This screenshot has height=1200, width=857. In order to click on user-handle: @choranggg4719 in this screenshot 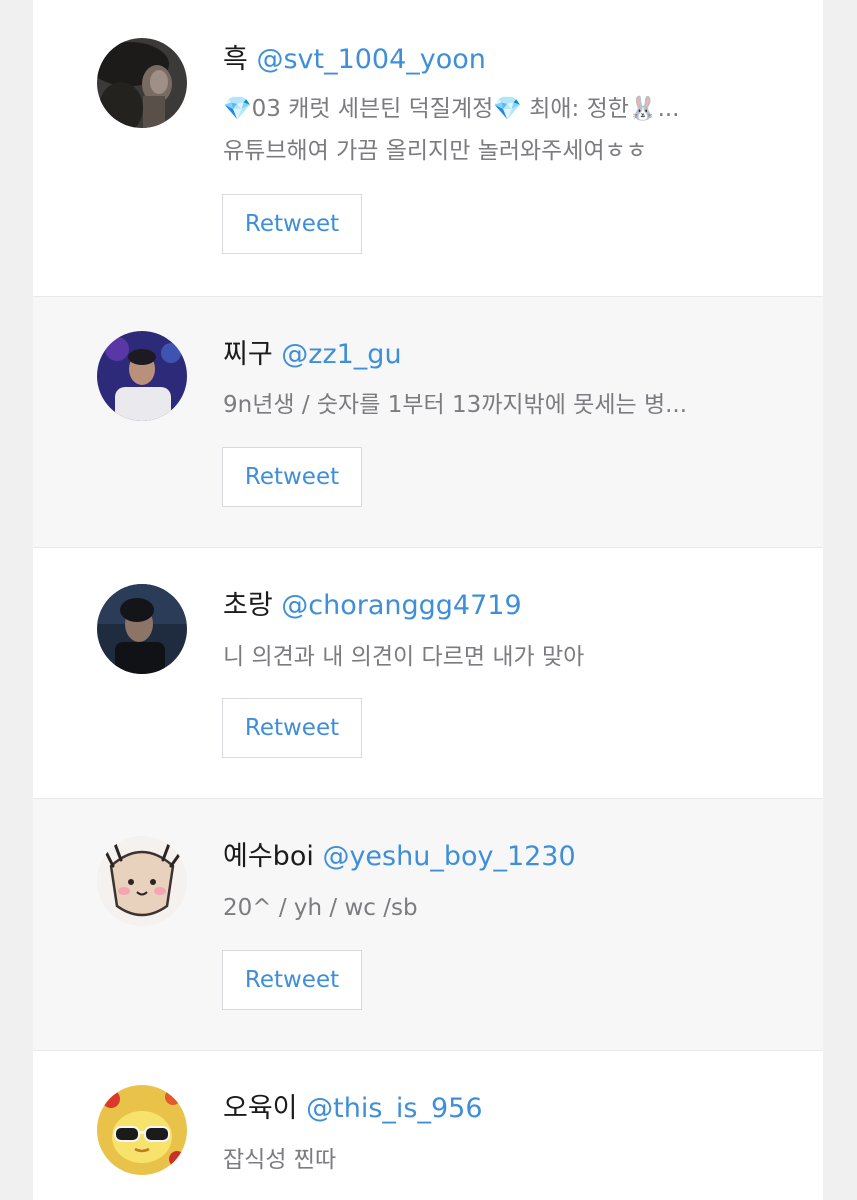, I will do `click(401, 605)`.